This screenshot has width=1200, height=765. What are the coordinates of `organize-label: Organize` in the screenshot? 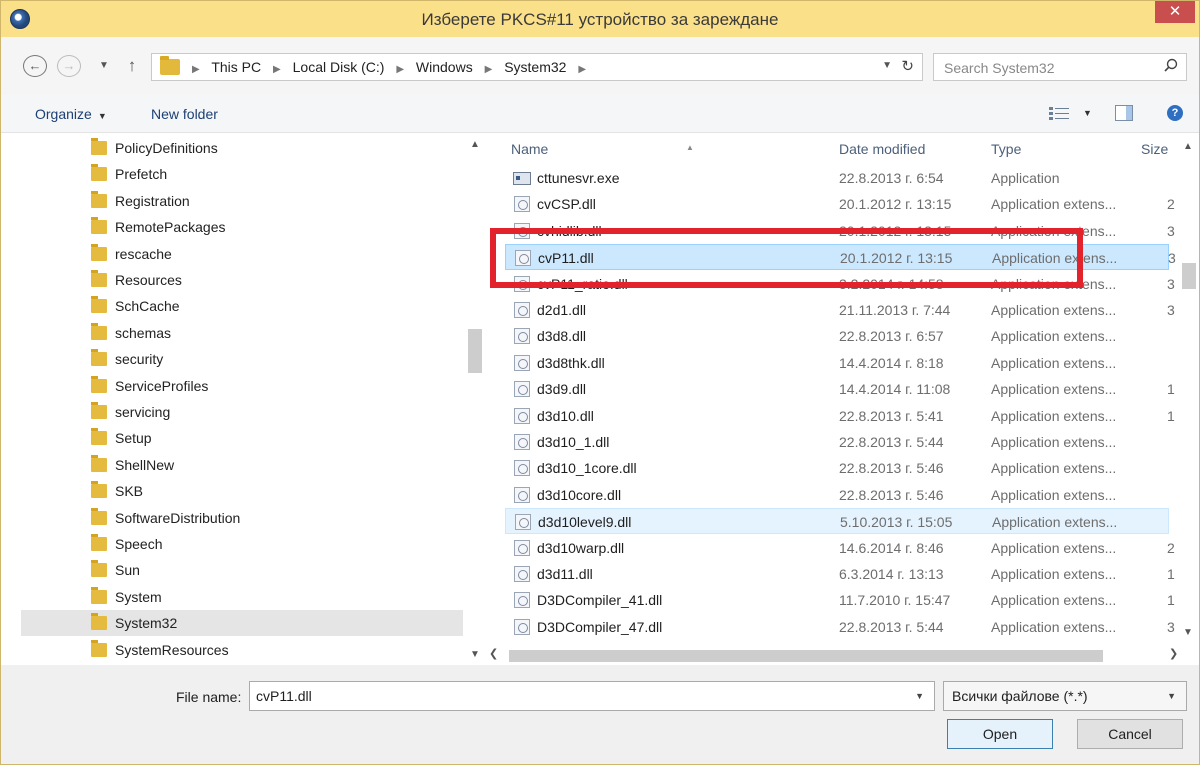 It's located at (63, 114).